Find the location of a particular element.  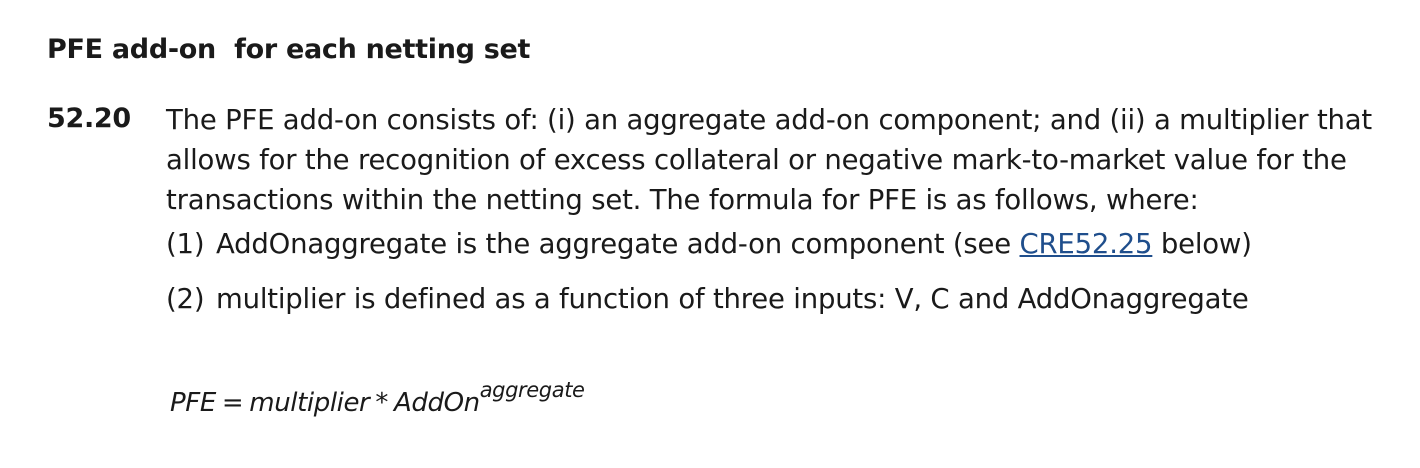

pfe-formula: PFE = multiplier * AddOnaggregate is located at coordinates (377, 399).